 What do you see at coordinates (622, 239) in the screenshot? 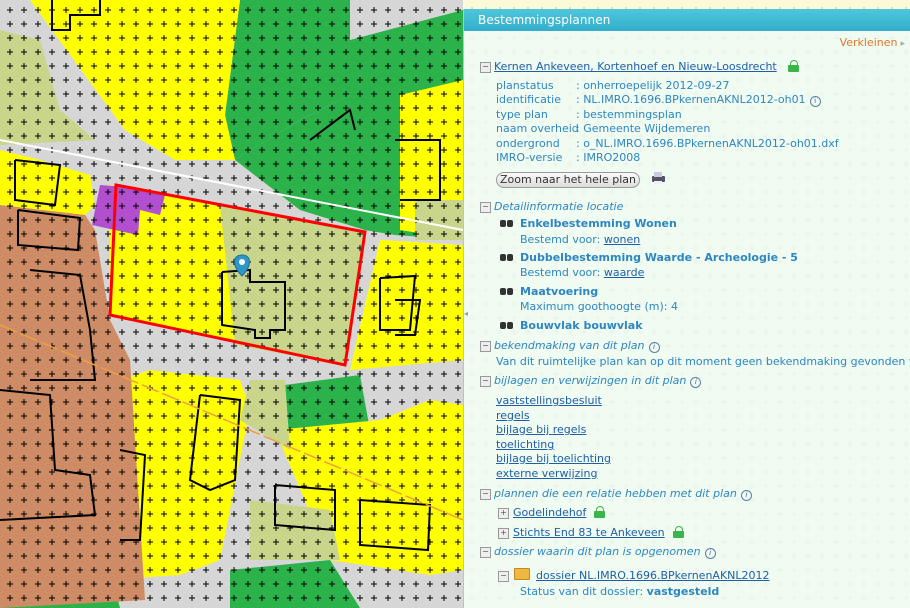
I see `wonen-link: wonen` at bounding box center [622, 239].